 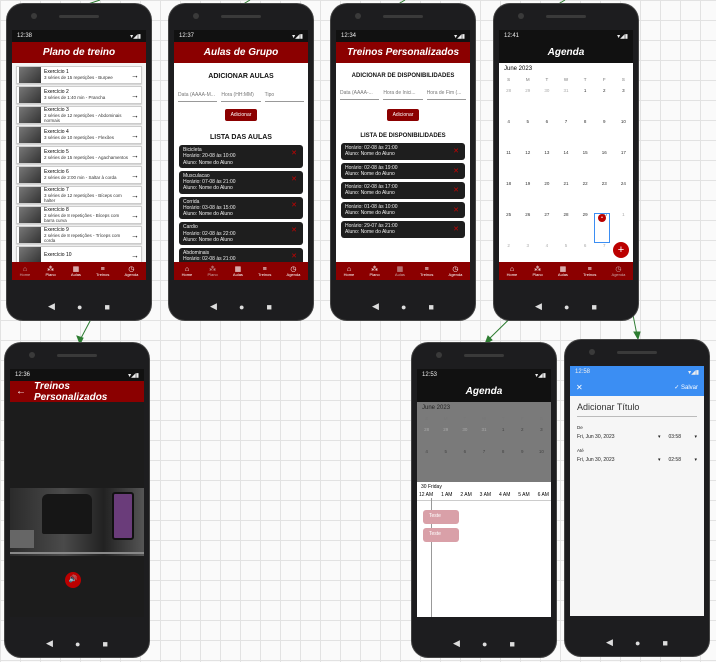 What do you see at coordinates (441, 535) in the screenshot?
I see `event-block: Teste` at bounding box center [441, 535].